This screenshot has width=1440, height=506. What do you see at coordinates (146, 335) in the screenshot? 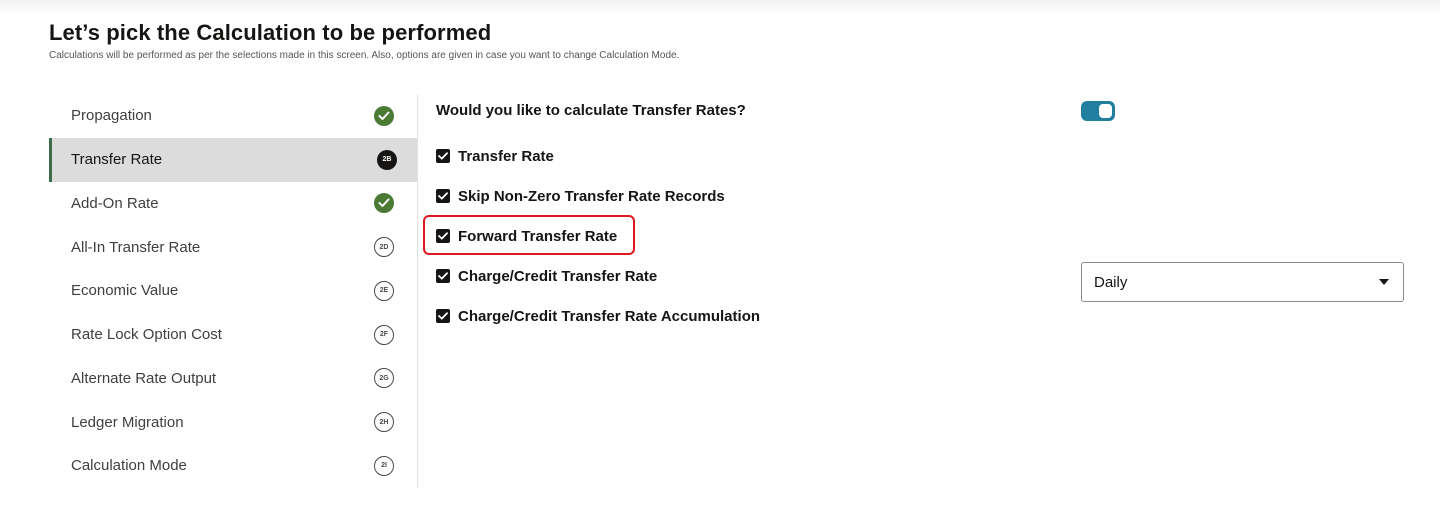
I see `sidebar-item-label: Rate Lock Option Cost` at bounding box center [146, 335].